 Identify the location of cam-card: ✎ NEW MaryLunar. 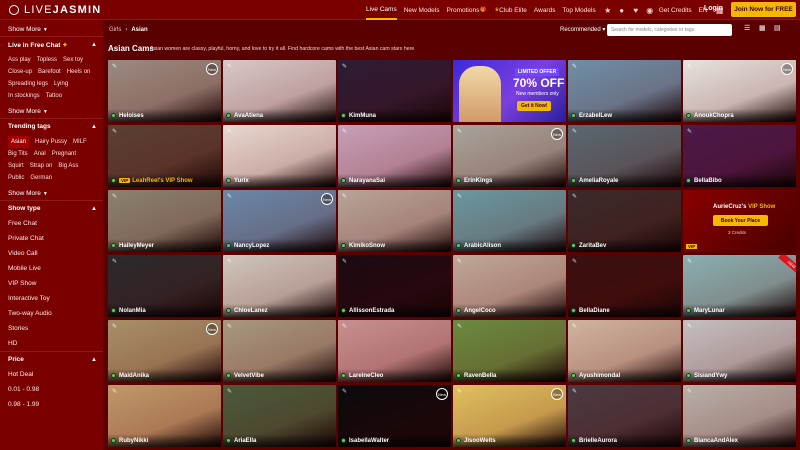
(739, 286).